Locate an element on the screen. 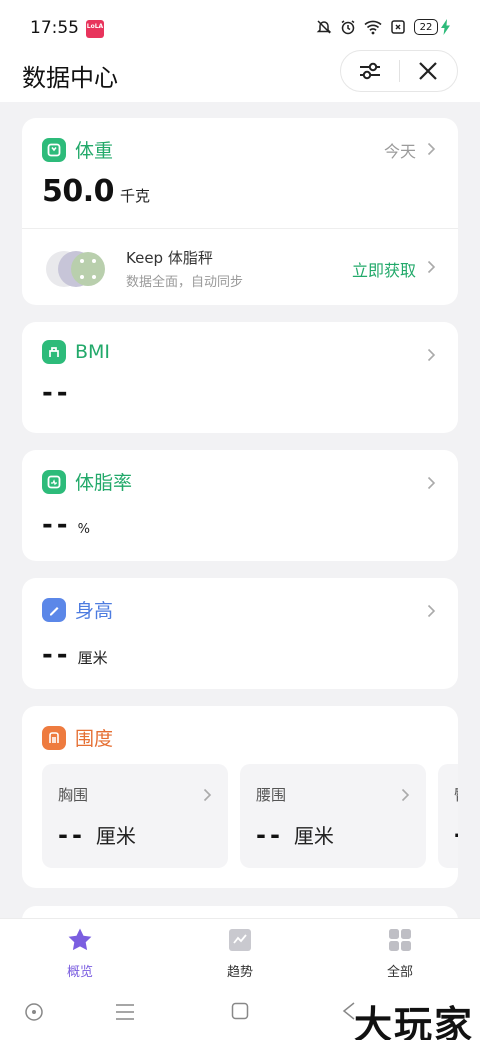 Image resolution: width=480 pixels, height=1040 pixels. weight-value: 50.0 is located at coordinates (78, 191).